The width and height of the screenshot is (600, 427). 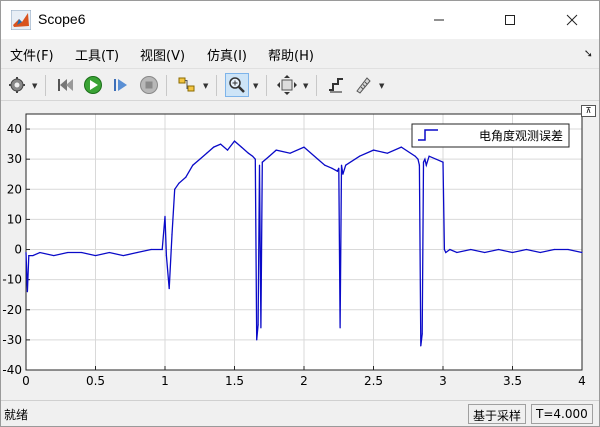 I want to click on x-tick-label: 2, so click(x=304, y=381).